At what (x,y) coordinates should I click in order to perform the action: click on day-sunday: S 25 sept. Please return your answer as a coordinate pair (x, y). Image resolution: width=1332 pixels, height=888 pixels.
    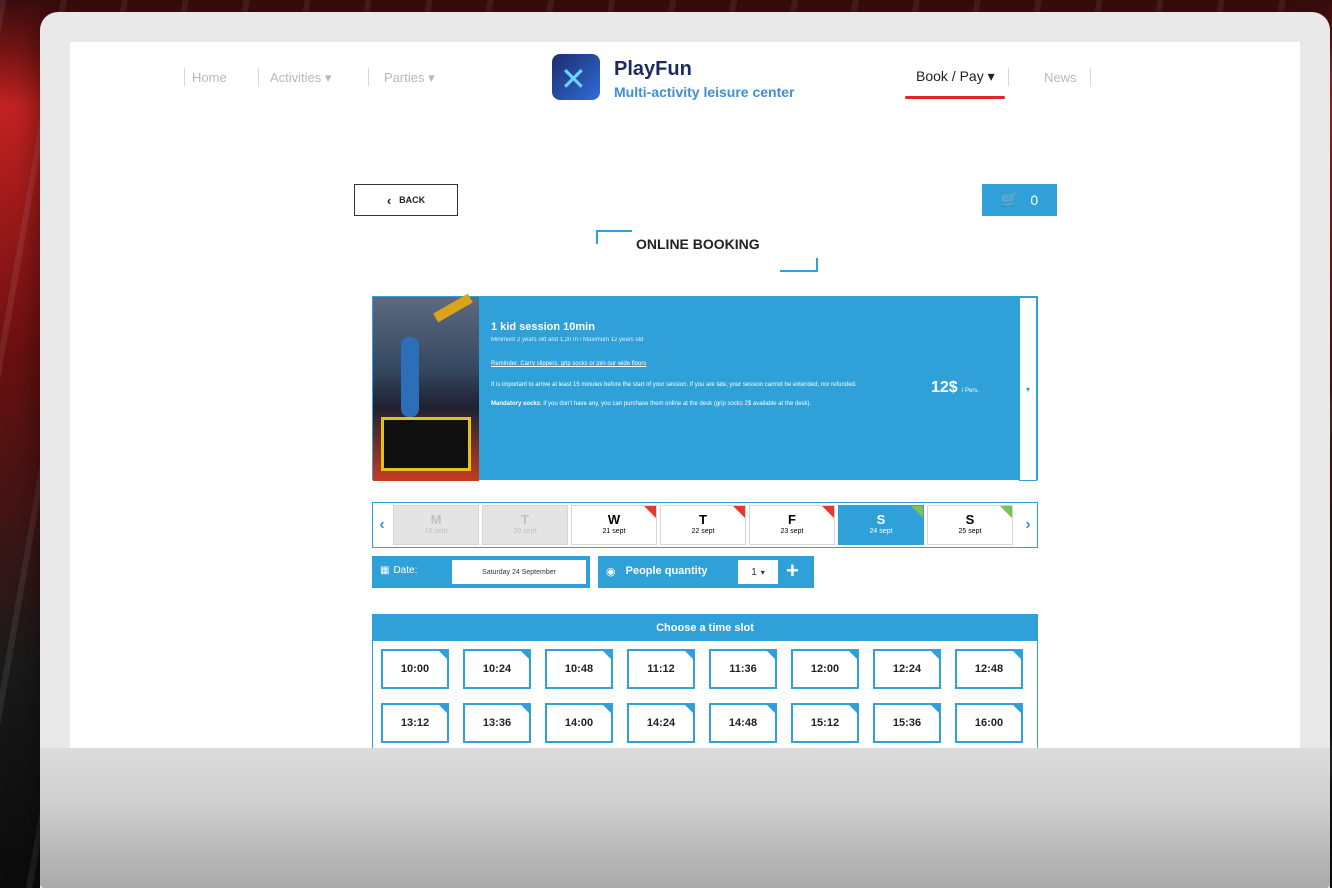
    Looking at the image, I should click on (970, 525).